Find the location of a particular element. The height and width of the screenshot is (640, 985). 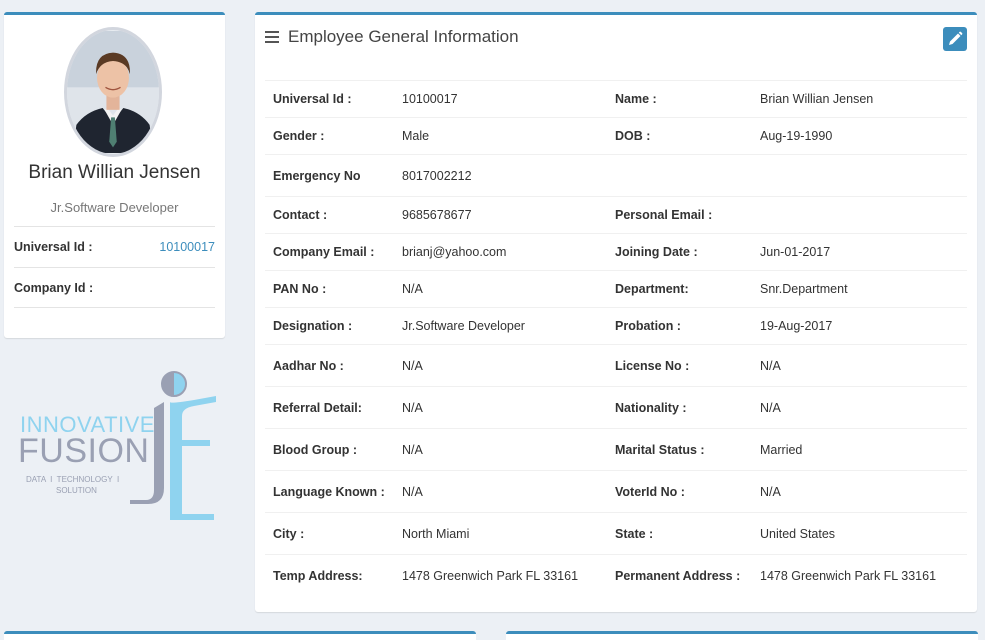

company-id-label: Company Id : is located at coordinates (54, 287).